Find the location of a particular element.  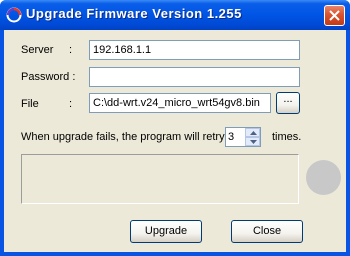

title-bar: Upgrade Firmware Version 1.255 is located at coordinates (175, 15).